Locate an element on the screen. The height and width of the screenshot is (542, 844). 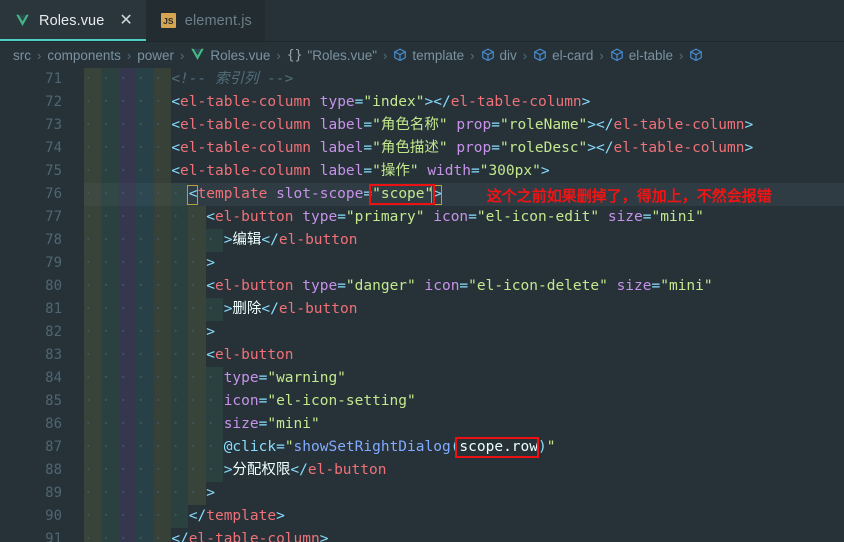
breadcrumb-item-overflow is located at coordinates (696, 55).